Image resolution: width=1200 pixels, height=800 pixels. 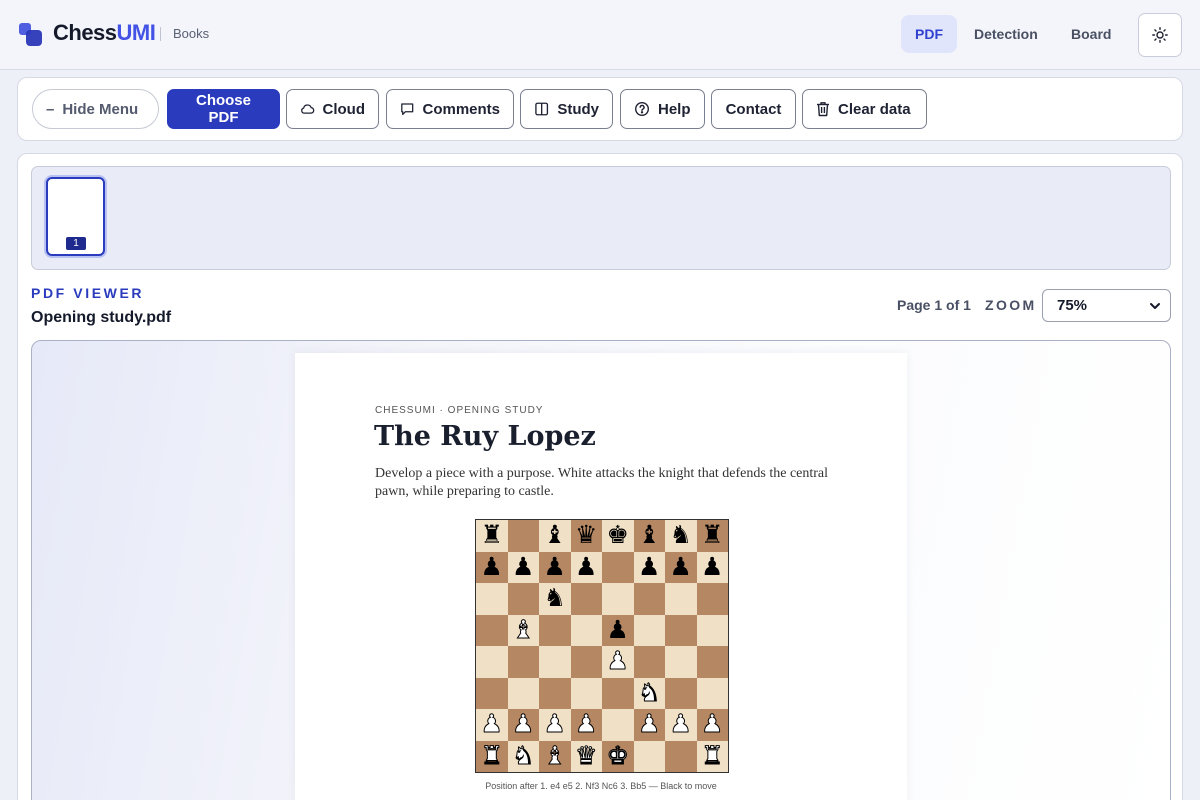 What do you see at coordinates (1091, 34) in the screenshot?
I see `tab-board: Board` at bounding box center [1091, 34].